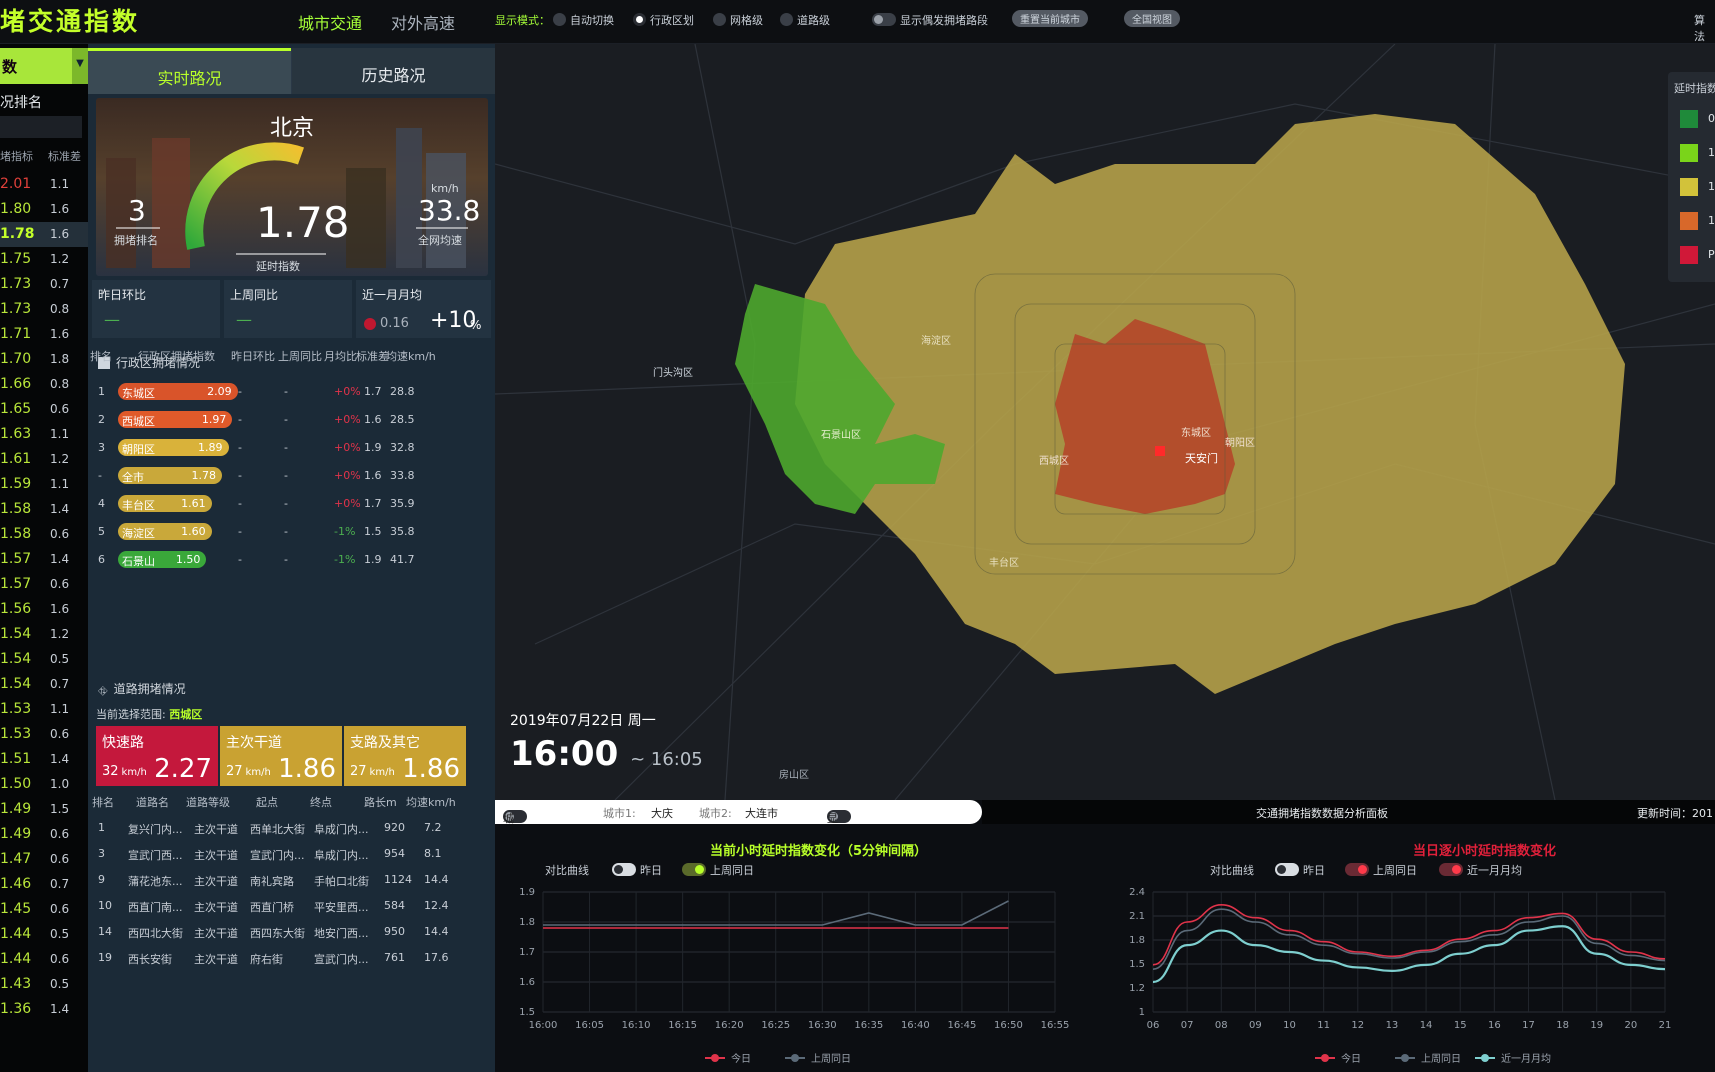 This screenshot has width=1715, height=1072. What do you see at coordinates (402, 447) in the screenshot?
I see `district-spd: 32.8` at bounding box center [402, 447].